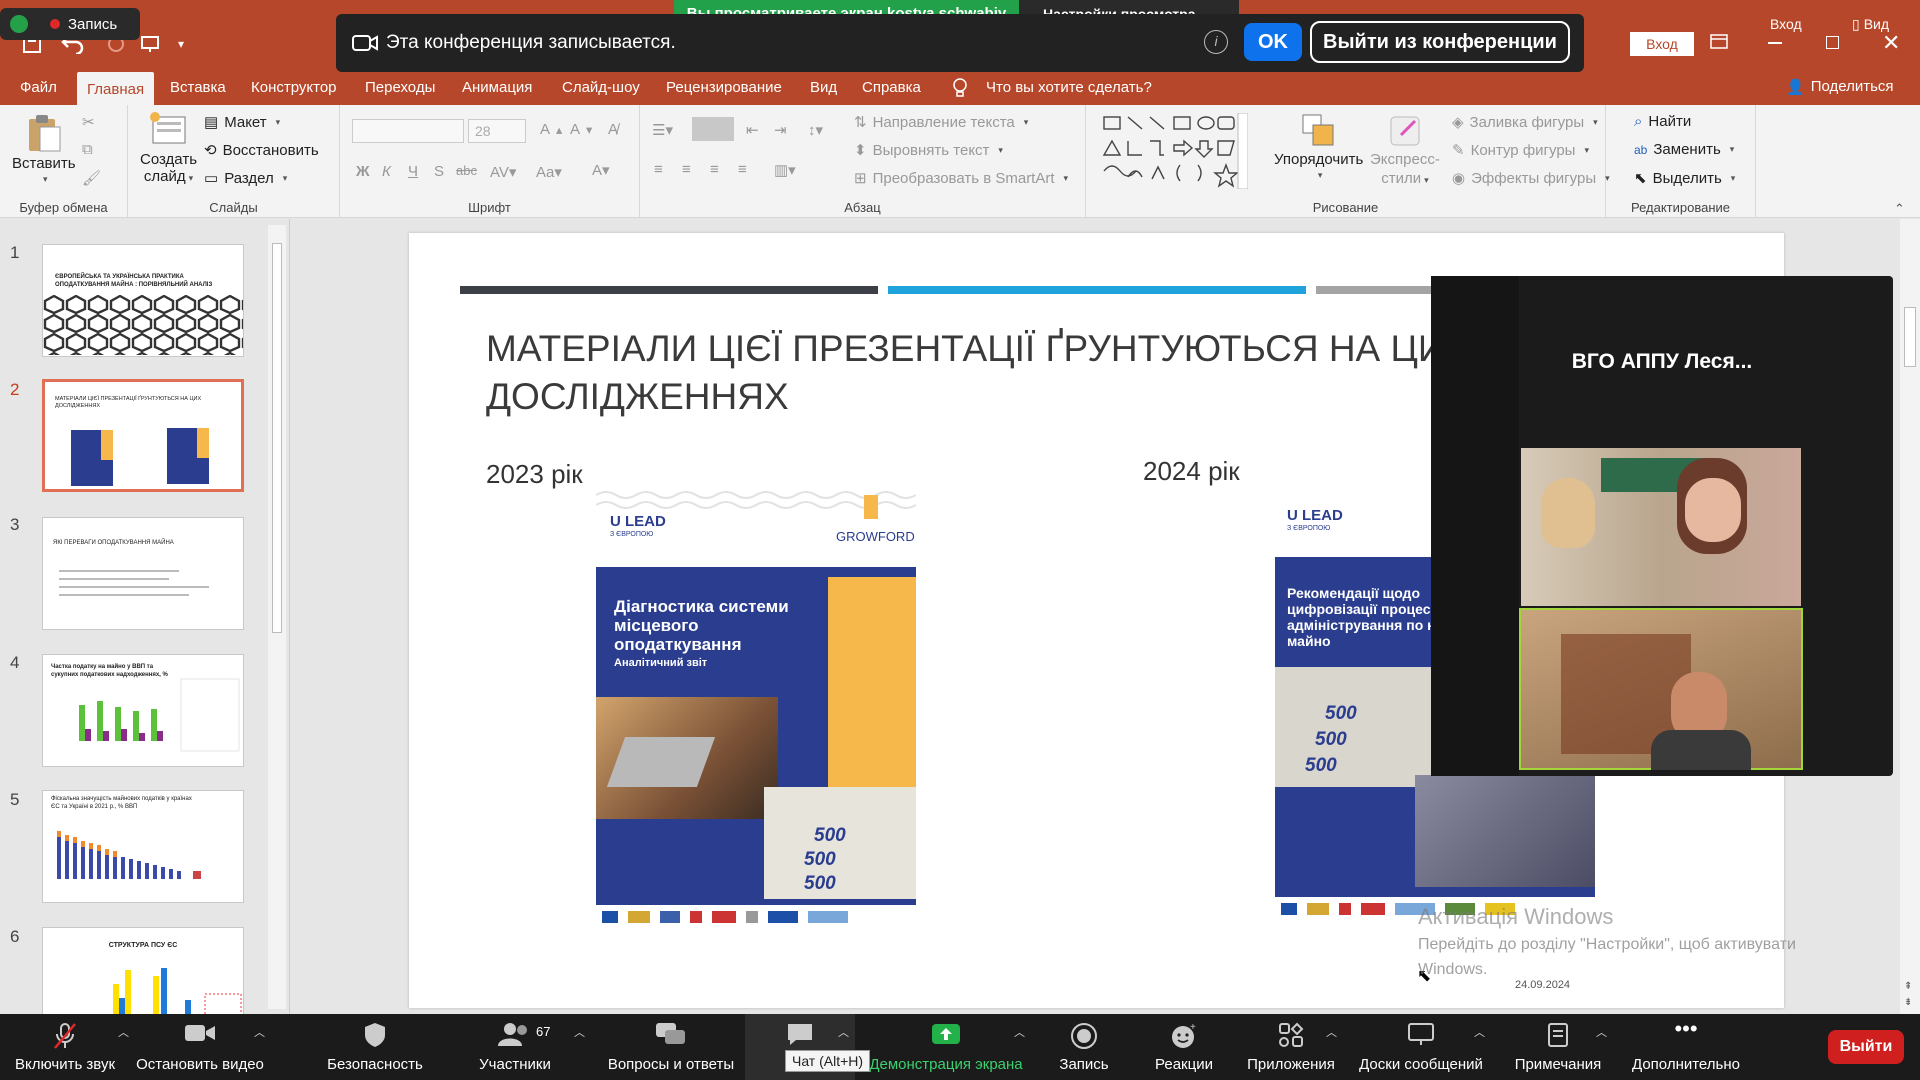 This screenshot has width=1920, height=1080. Describe the element at coordinates (497, 131) in the screenshot. I see `font-size-select: 28` at that location.